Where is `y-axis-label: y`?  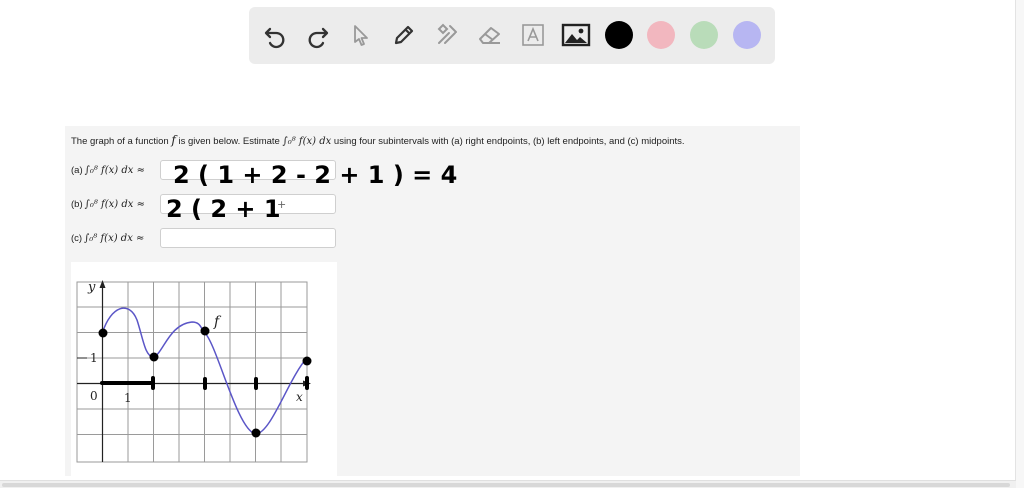 y-axis-label: y is located at coordinates (91, 287).